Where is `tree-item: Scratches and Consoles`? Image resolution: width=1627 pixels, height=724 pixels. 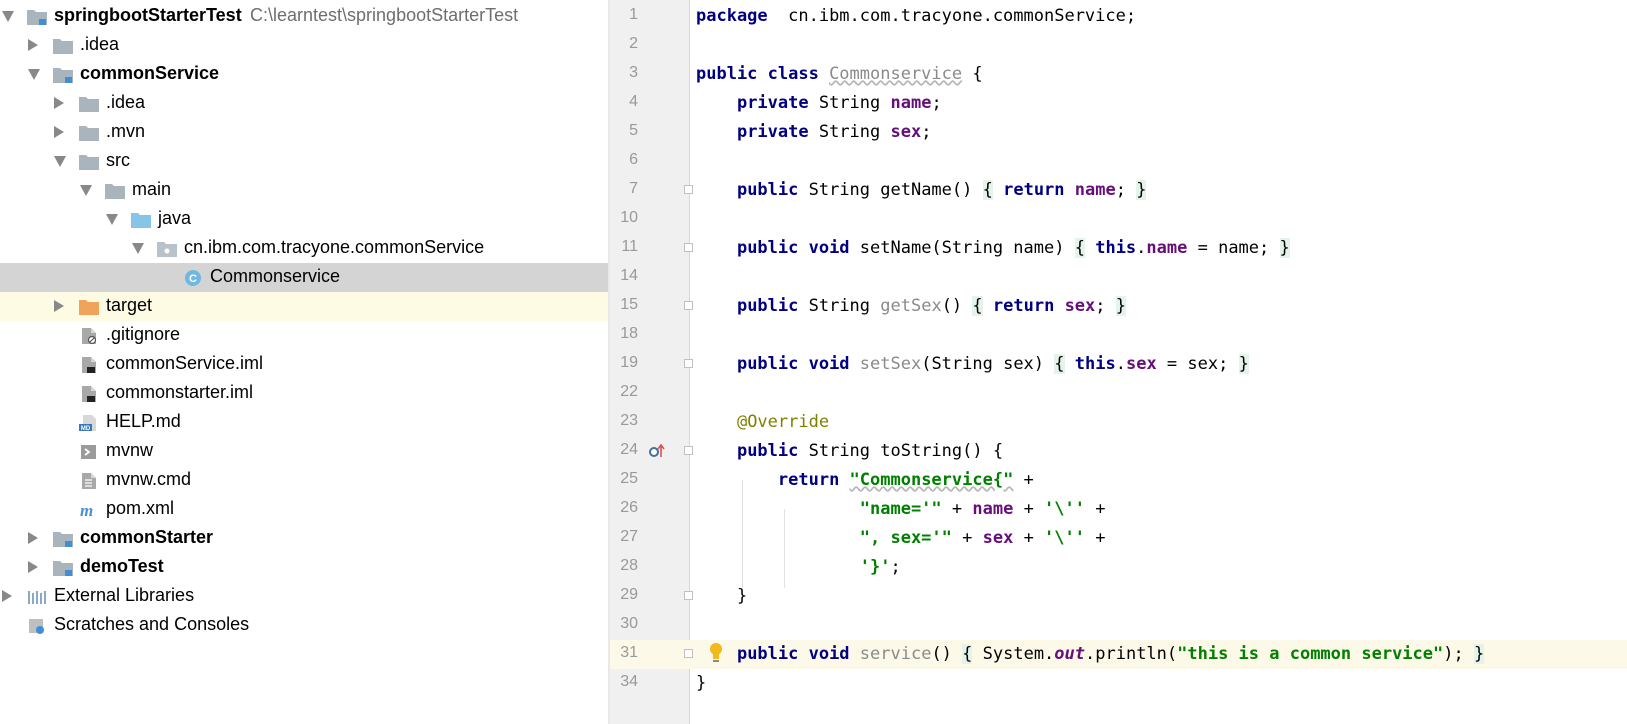 tree-item: Scratches and Consoles is located at coordinates (304, 625).